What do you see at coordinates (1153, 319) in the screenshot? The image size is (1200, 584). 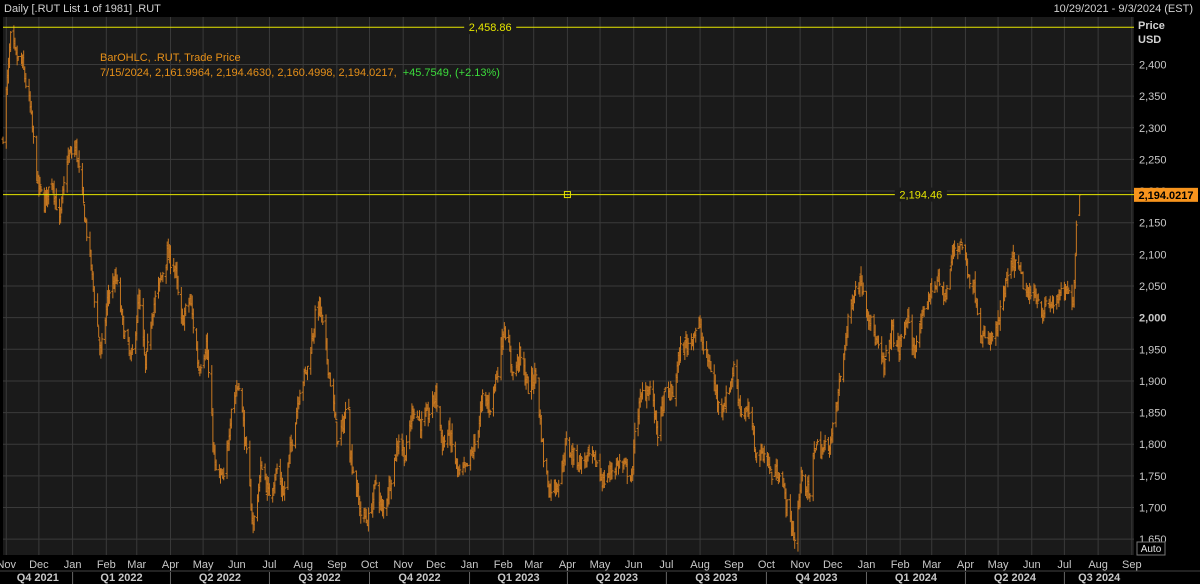 I see `y-tick-label: 2,000` at bounding box center [1153, 319].